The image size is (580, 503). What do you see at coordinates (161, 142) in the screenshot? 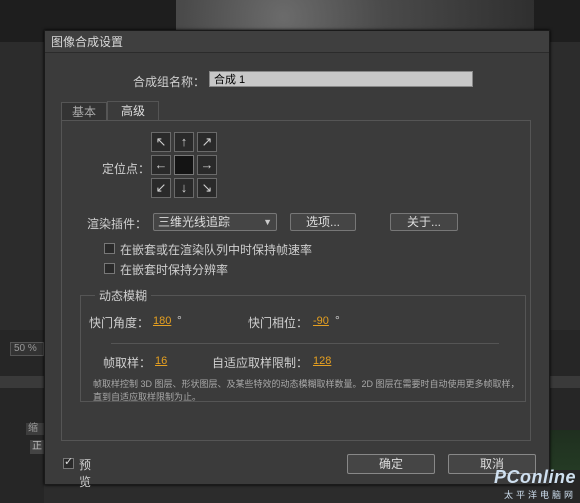
I see `anchor-top-left-button: ↖` at bounding box center [161, 142].